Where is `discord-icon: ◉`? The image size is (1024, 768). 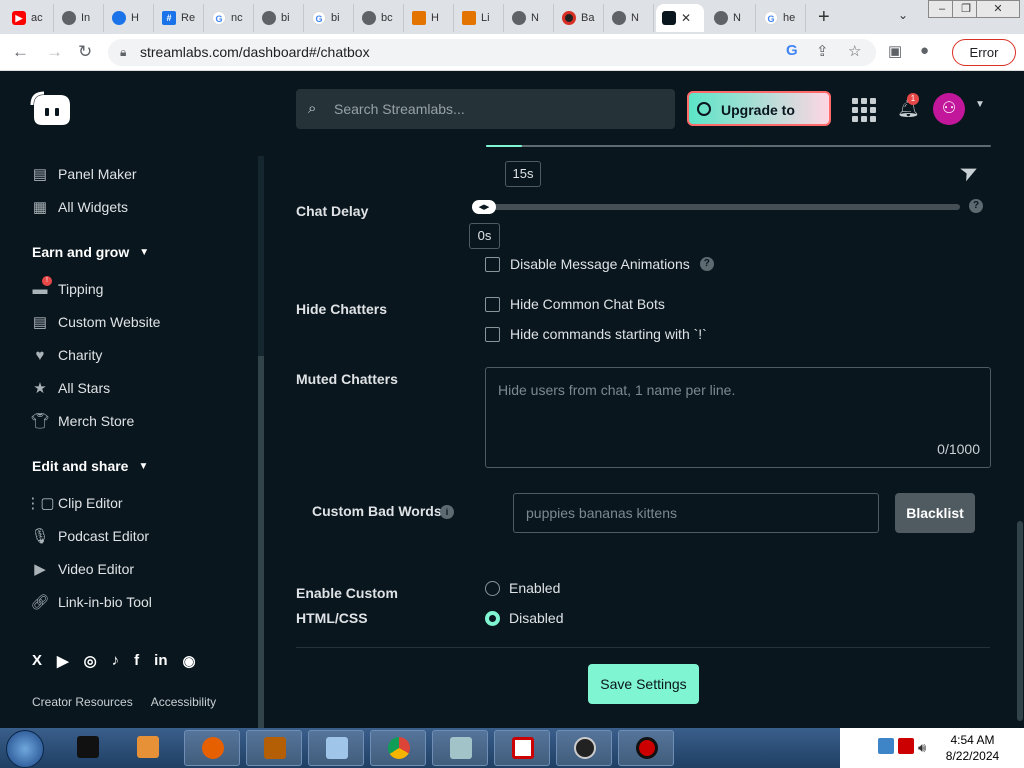
discord-icon: ◉ is located at coordinates (189, 661).